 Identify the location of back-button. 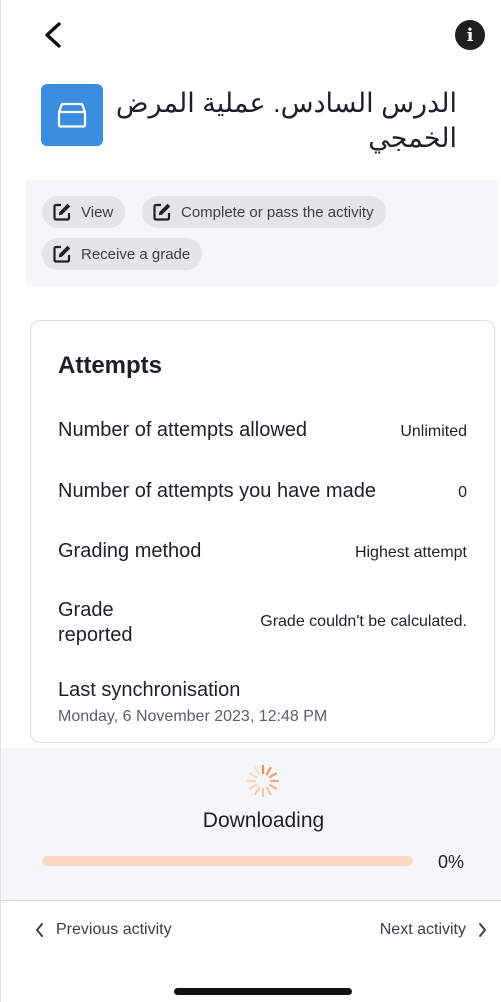
(56, 35).